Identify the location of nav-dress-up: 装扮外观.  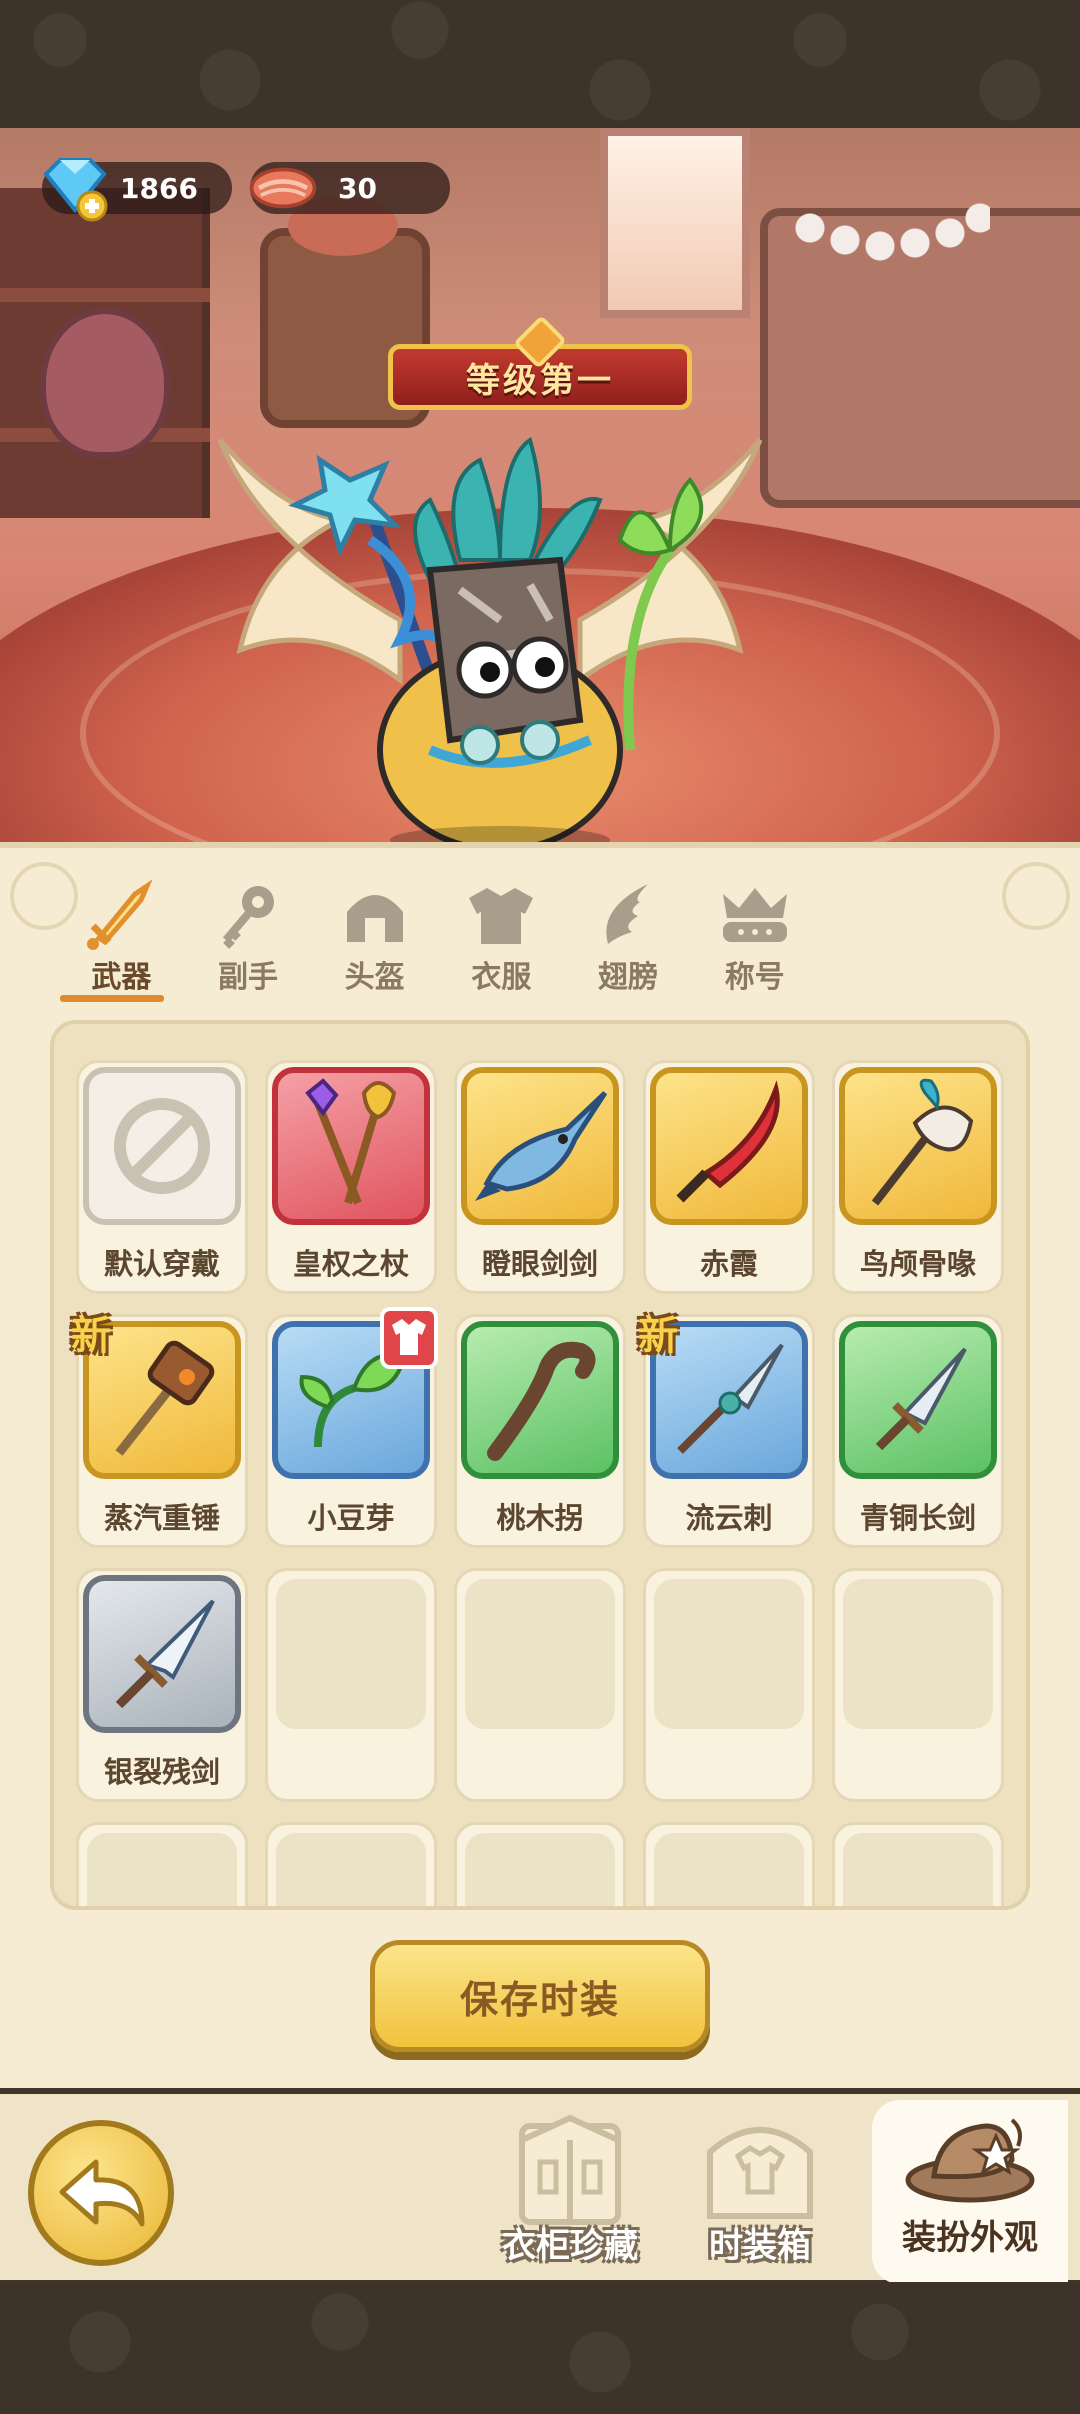
(970, 2192).